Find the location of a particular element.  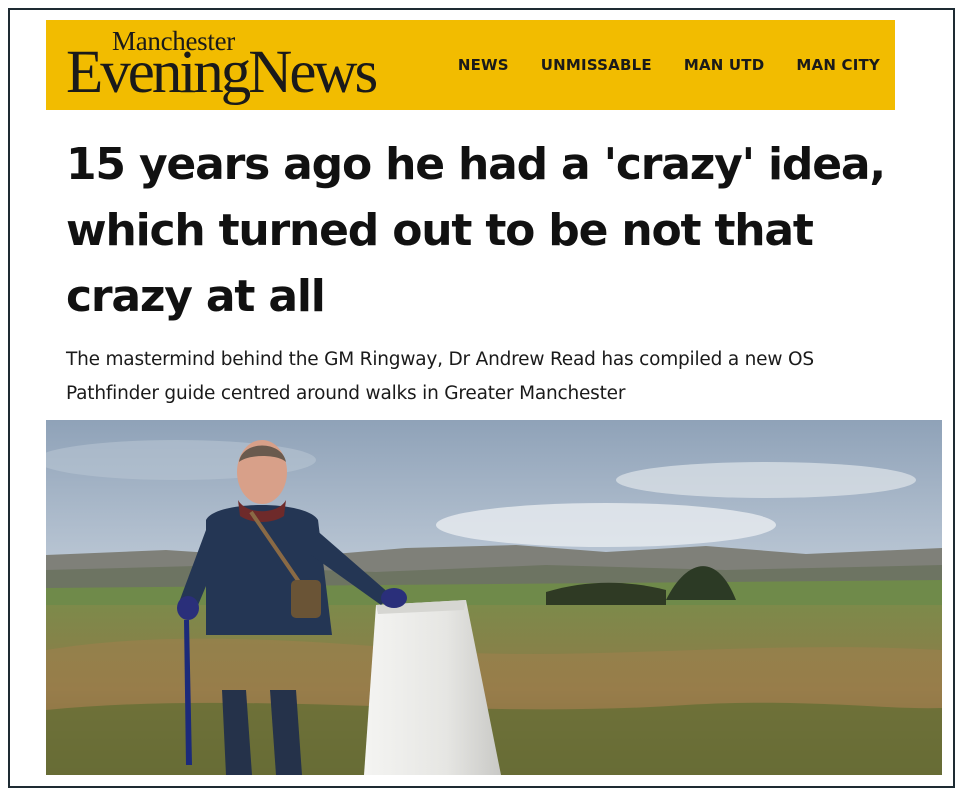

nav-item-man-utd: MAN UTD is located at coordinates (724, 65).